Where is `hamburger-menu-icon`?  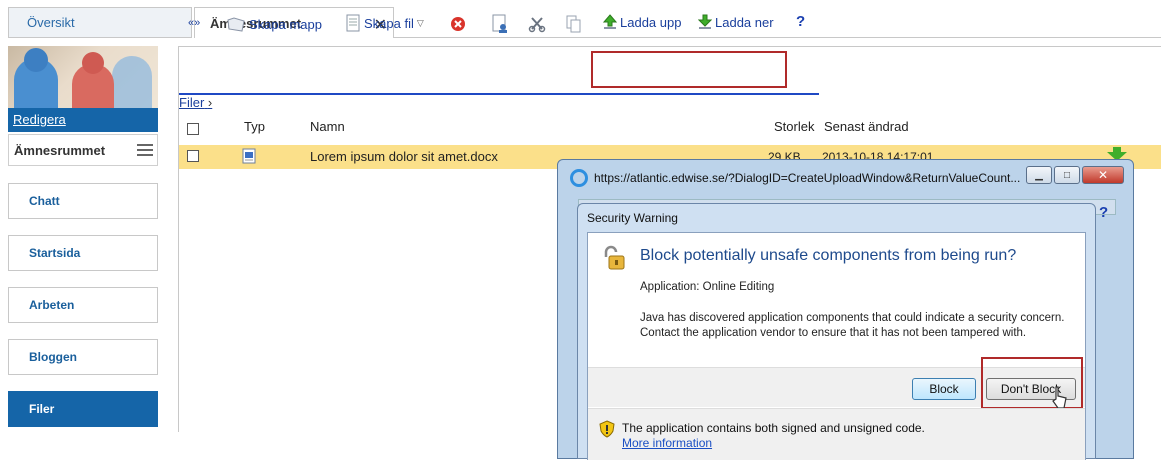
hamburger-menu-icon is located at coordinates (145, 150).